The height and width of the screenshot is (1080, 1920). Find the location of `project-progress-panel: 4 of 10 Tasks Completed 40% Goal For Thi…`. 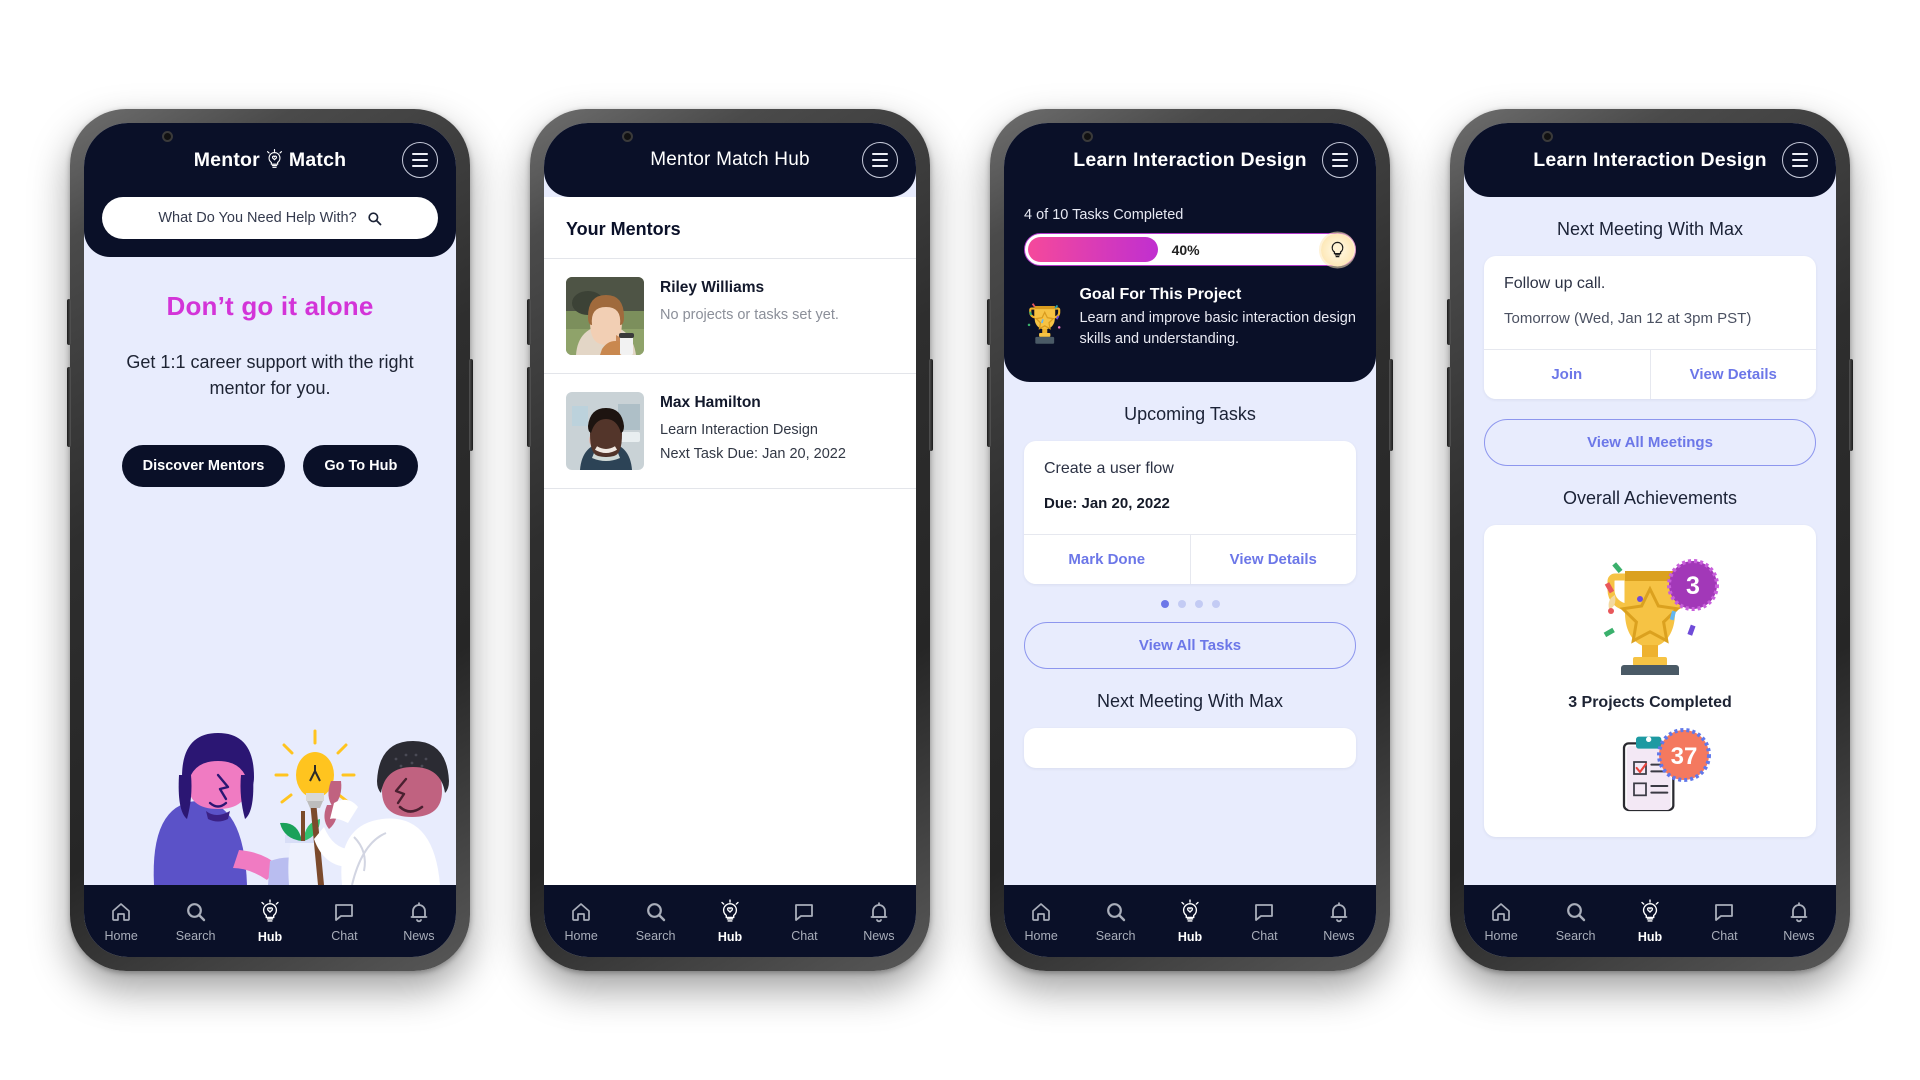

project-progress-panel: 4 of 10 Tasks Completed 40% Goal For Thi… is located at coordinates (1190, 289).